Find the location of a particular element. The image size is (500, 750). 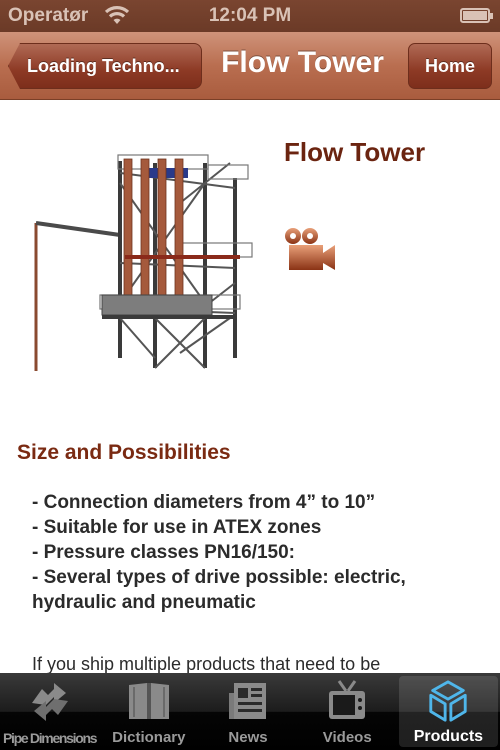

tab-label: News is located at coordinates (248, 737).